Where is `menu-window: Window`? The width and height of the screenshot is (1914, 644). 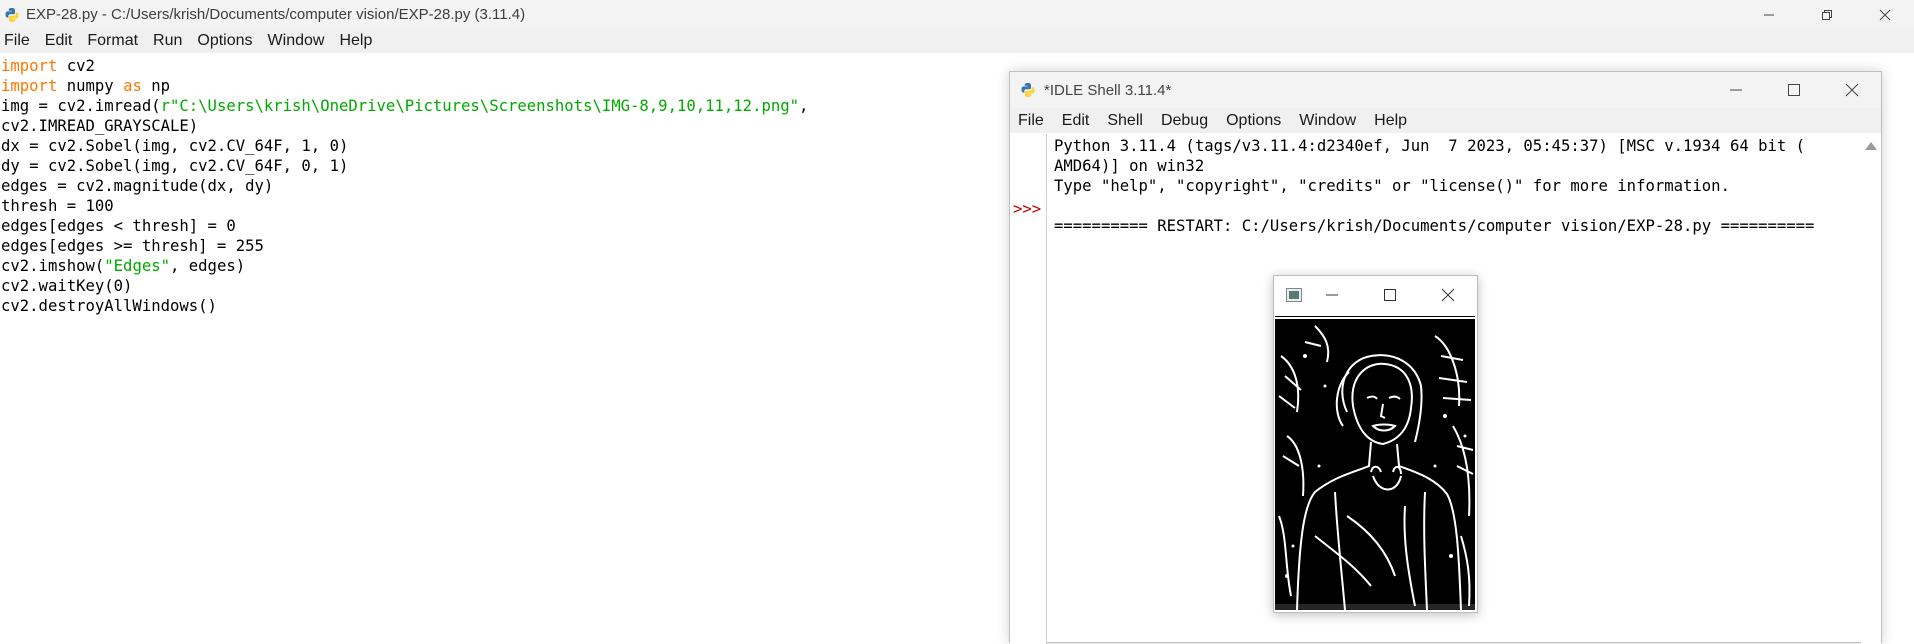 menu-window: Window is located at coordinates (298, 41).